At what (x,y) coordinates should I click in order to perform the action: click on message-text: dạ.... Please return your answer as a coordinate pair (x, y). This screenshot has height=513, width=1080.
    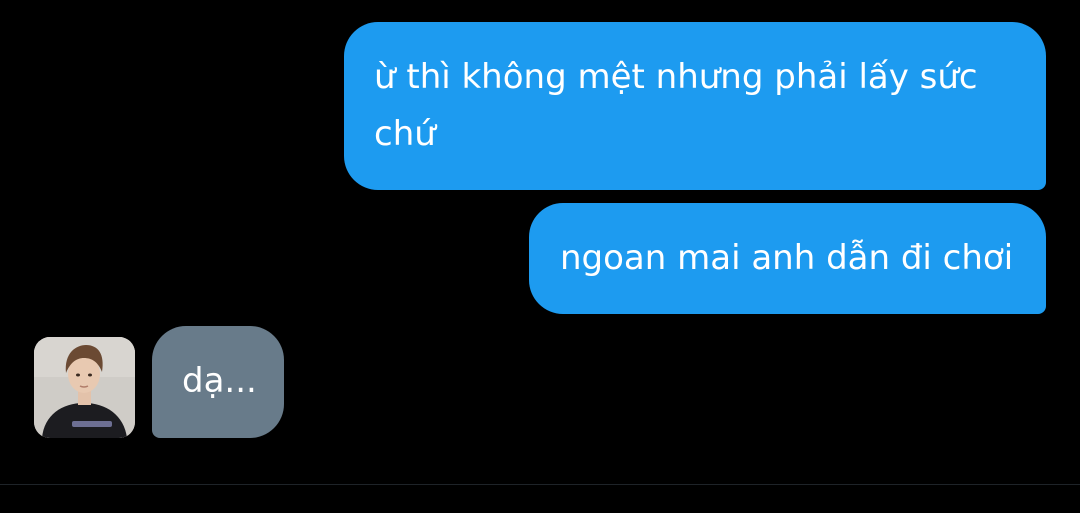
    Looking at the image, I should click on (219, 381).